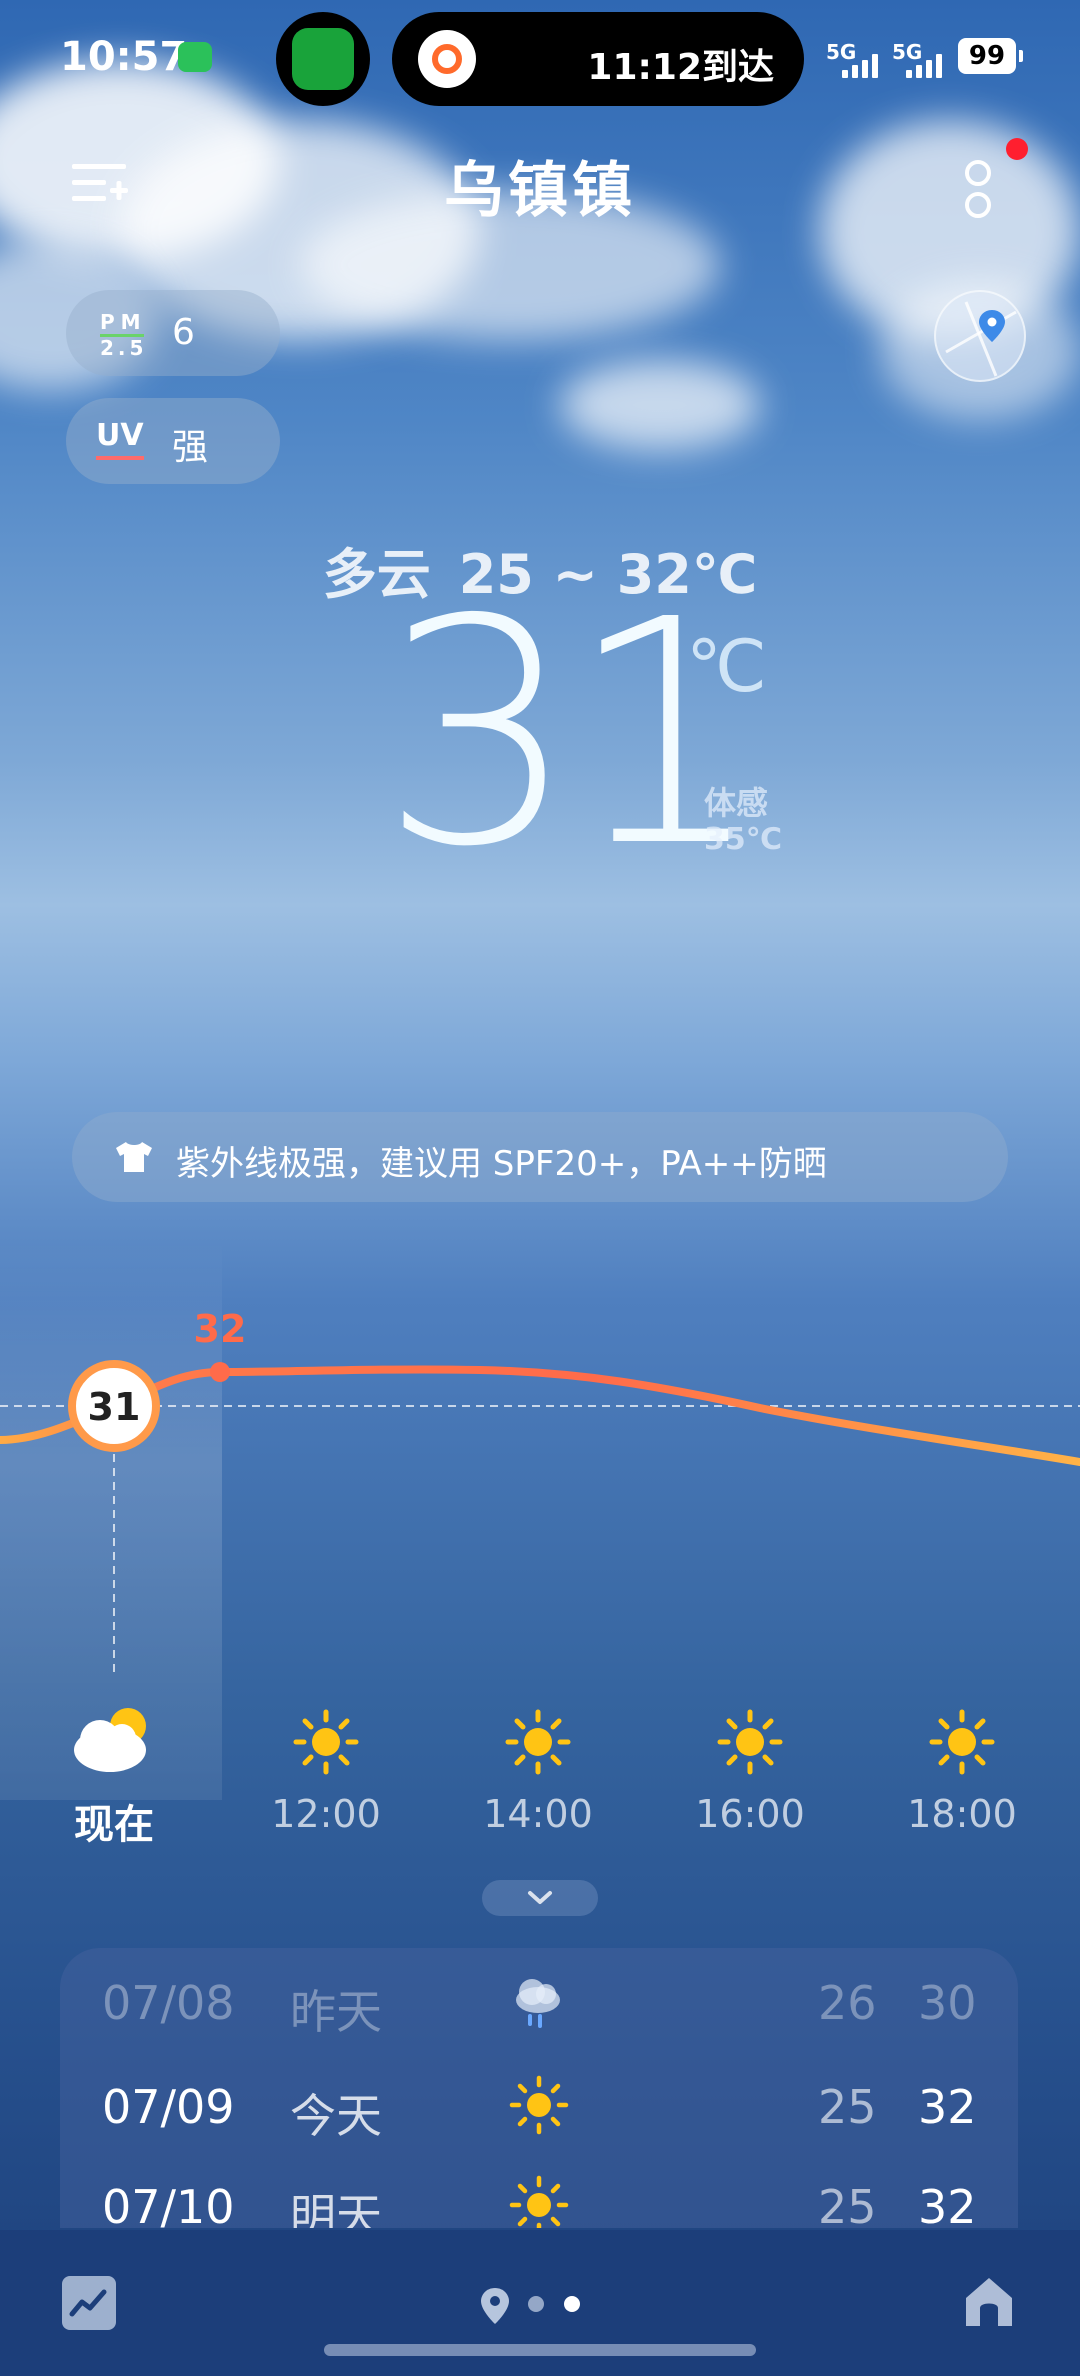 This screenshot has width=1080, height=2376. What do you see at coordinates (447, 59) in the screenshot?
I see `ride-app-icon` at bounding box center [447, 59].